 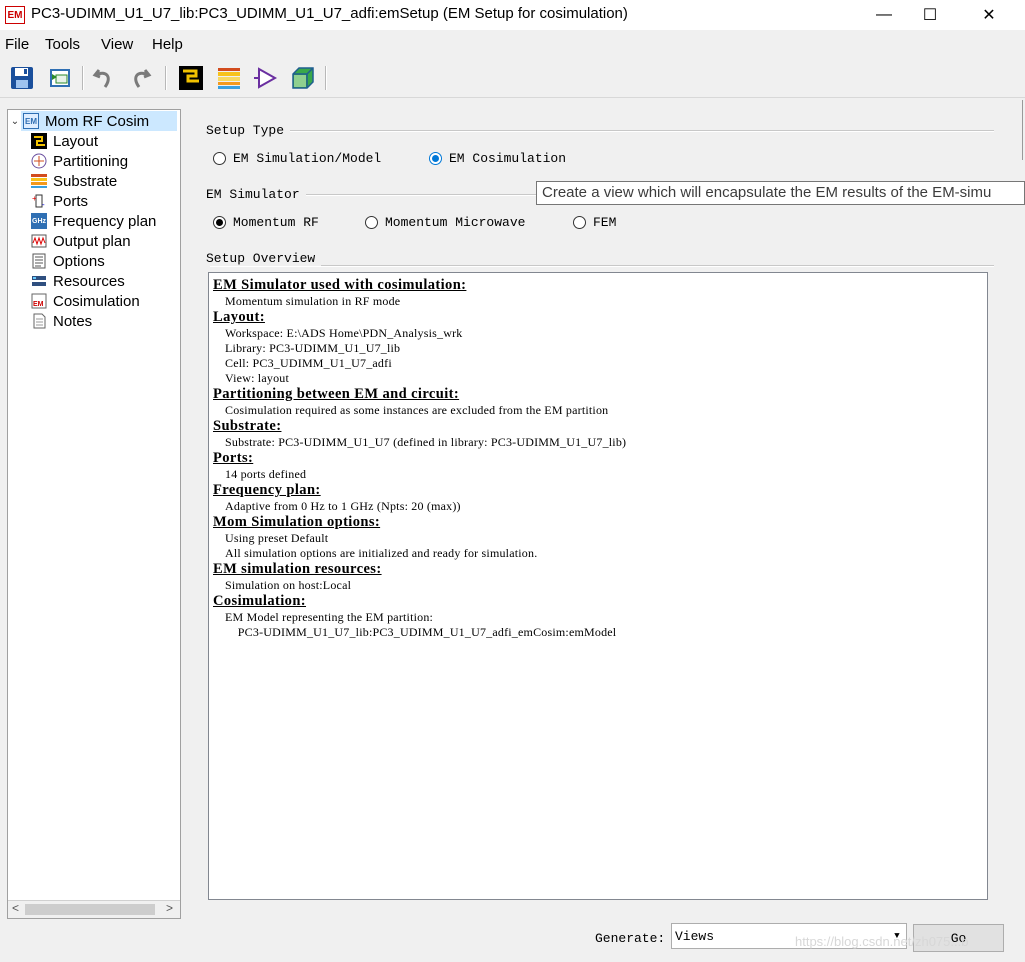 I want to click on tree-item-partitioning: Partitioning, so click(x=79, y=161).